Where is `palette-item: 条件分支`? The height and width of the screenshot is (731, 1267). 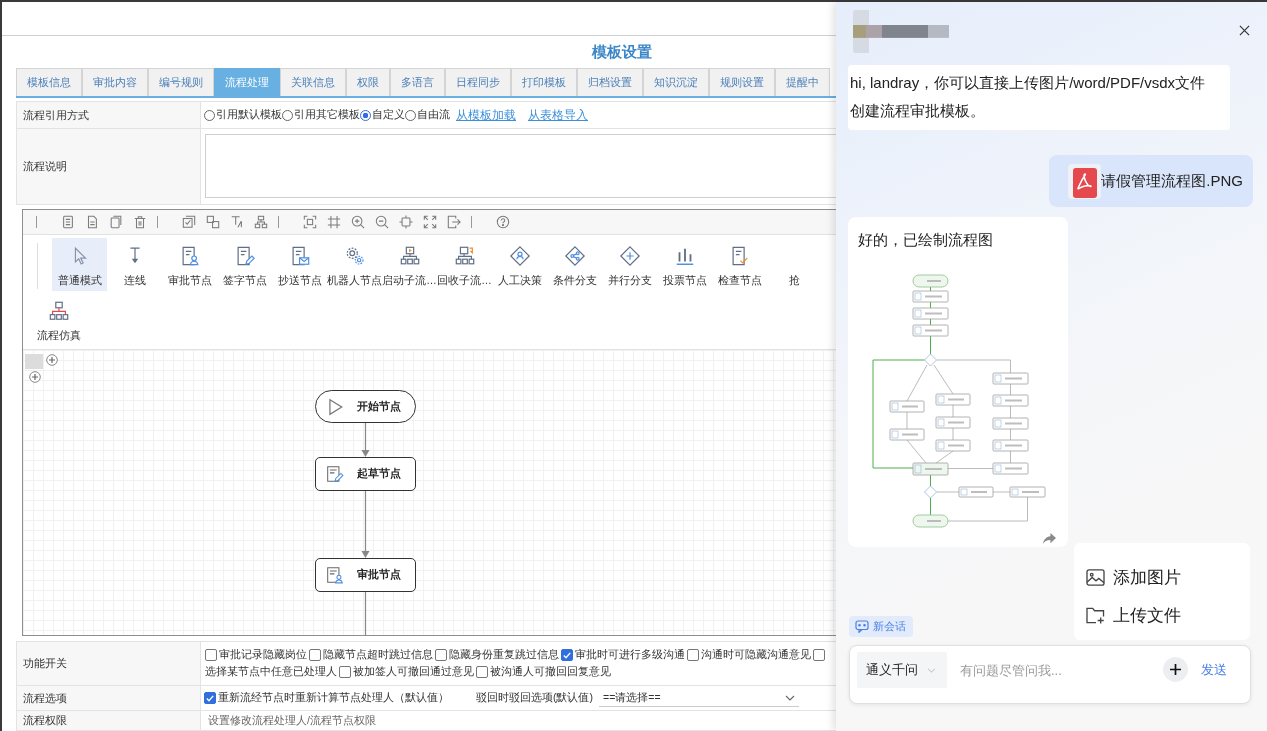 palette-item: 条件分支 is located at coordinates (574, 264).